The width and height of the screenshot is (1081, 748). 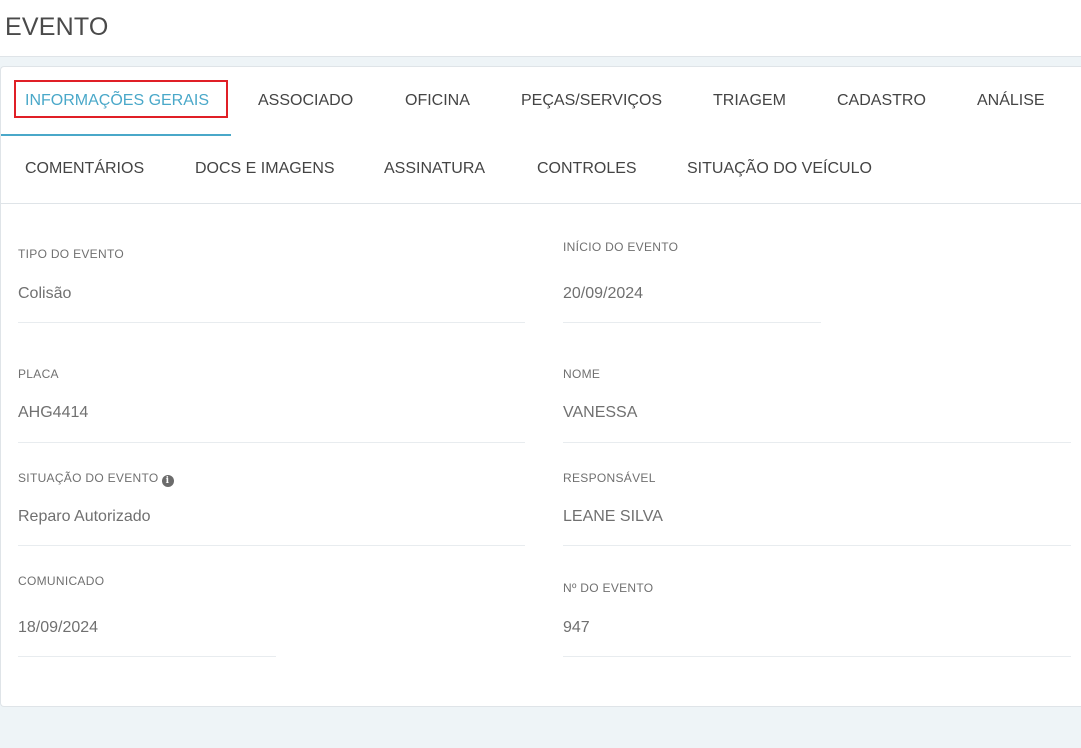 I want to click on comunicado-label: COMUNICADO, so click(x=61, y=581).